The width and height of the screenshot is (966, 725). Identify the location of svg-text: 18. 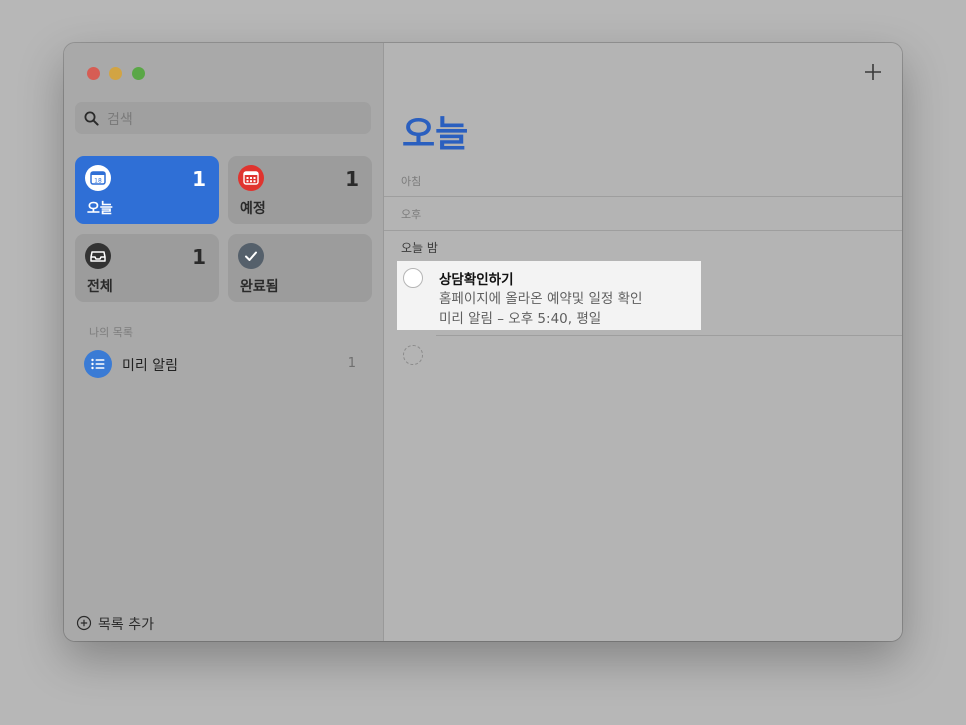
(98, 181).